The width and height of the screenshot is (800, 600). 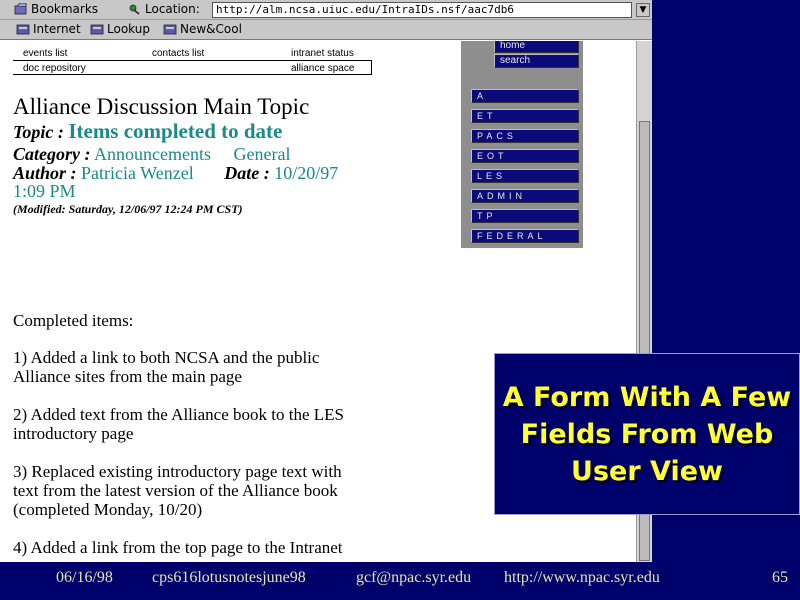 I want to click on time-field: 1:09 PM, so click(x=44, y=191).